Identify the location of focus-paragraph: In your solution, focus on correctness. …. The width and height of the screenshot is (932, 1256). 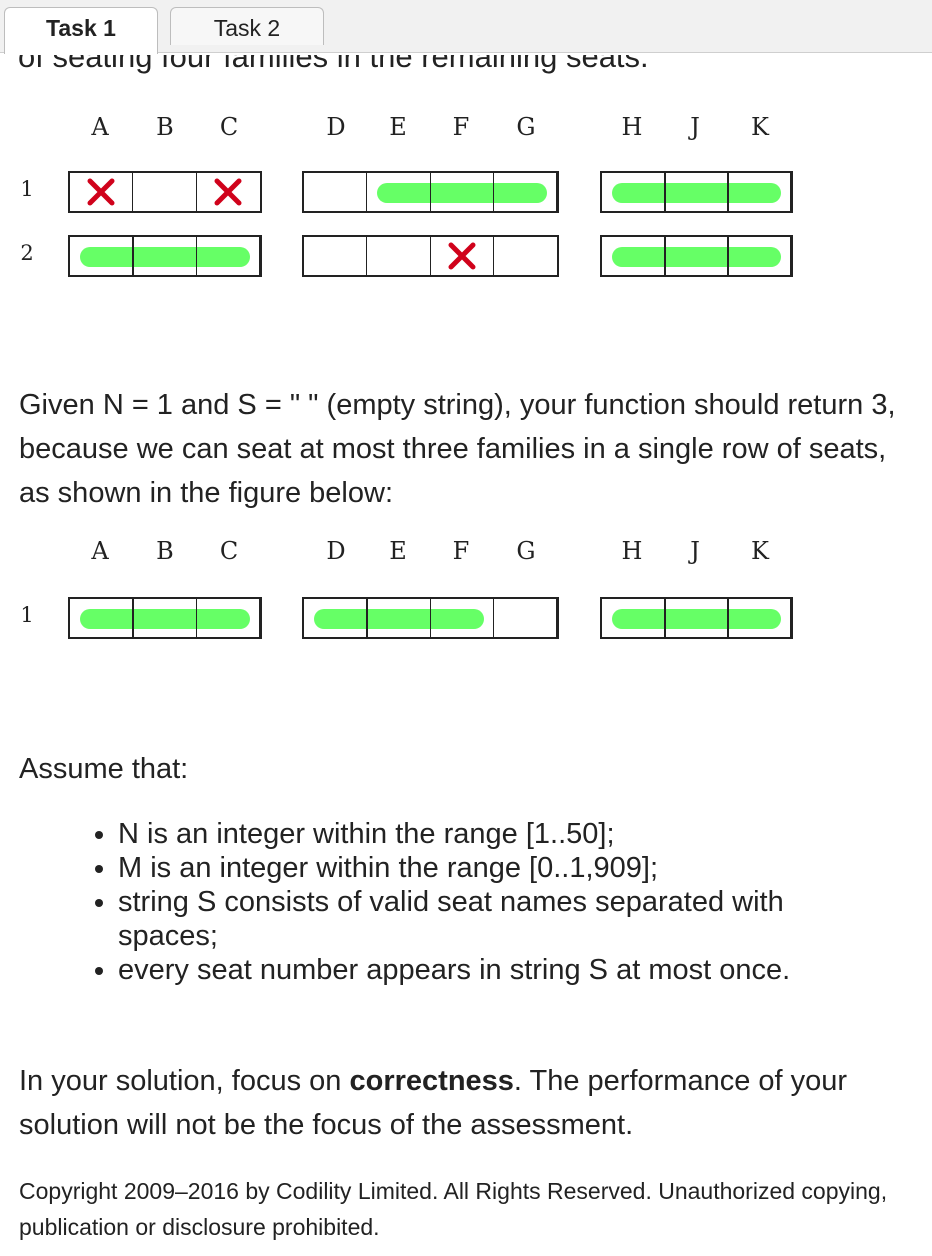
(469, 1103).